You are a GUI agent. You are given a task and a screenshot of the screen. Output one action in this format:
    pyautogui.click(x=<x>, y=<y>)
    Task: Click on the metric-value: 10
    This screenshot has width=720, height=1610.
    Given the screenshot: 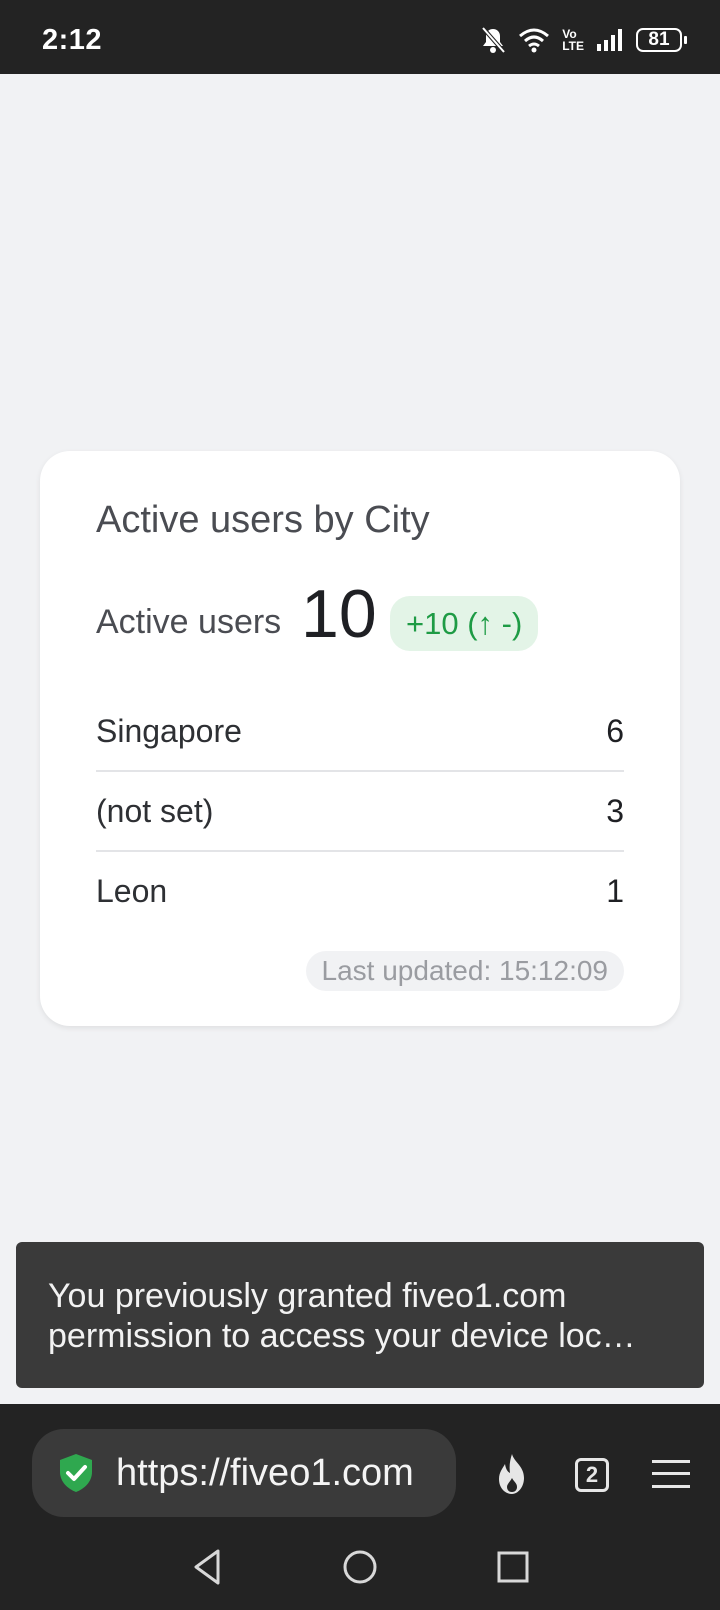 What is the action you would take?
    pyautogui.click(x=339, y=614)
    